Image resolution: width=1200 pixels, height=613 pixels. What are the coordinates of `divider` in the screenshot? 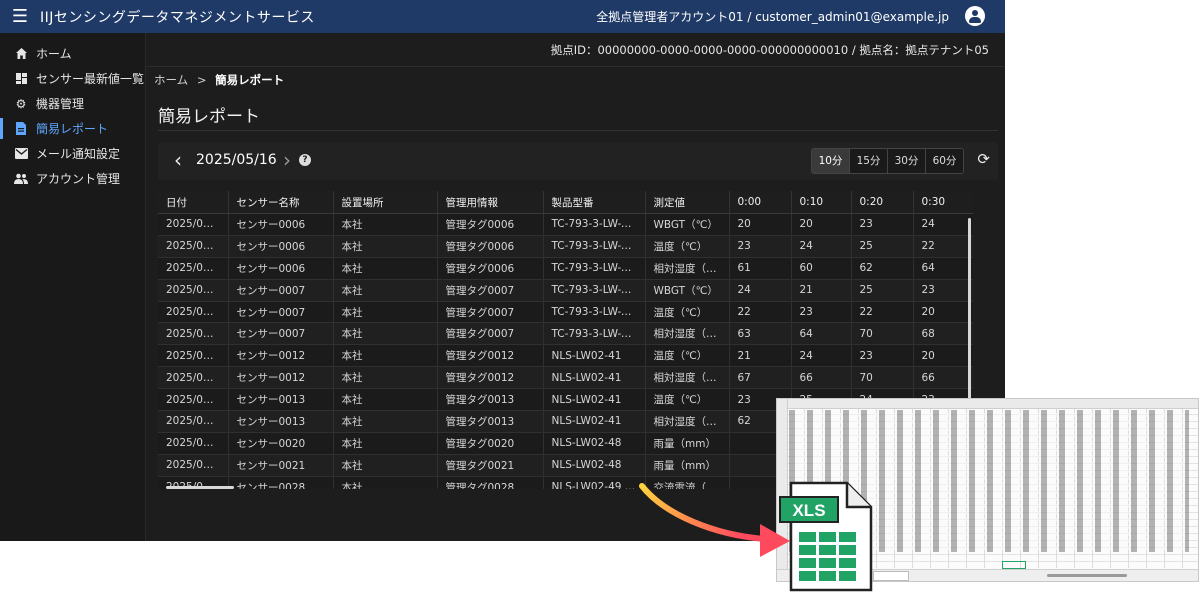 It's located at (578, 130).